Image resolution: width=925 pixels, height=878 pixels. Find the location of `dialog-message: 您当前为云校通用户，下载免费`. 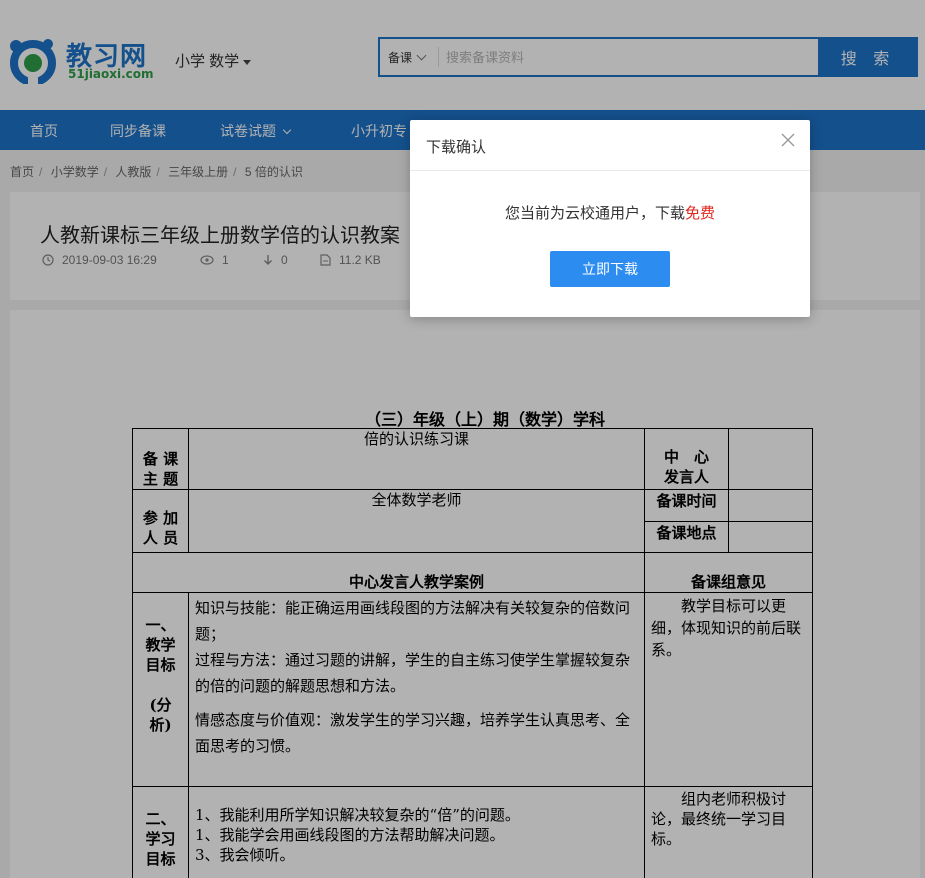

dialog-message: 您当前为云校通用户，下载免费 is located at coordinates (610, 212).